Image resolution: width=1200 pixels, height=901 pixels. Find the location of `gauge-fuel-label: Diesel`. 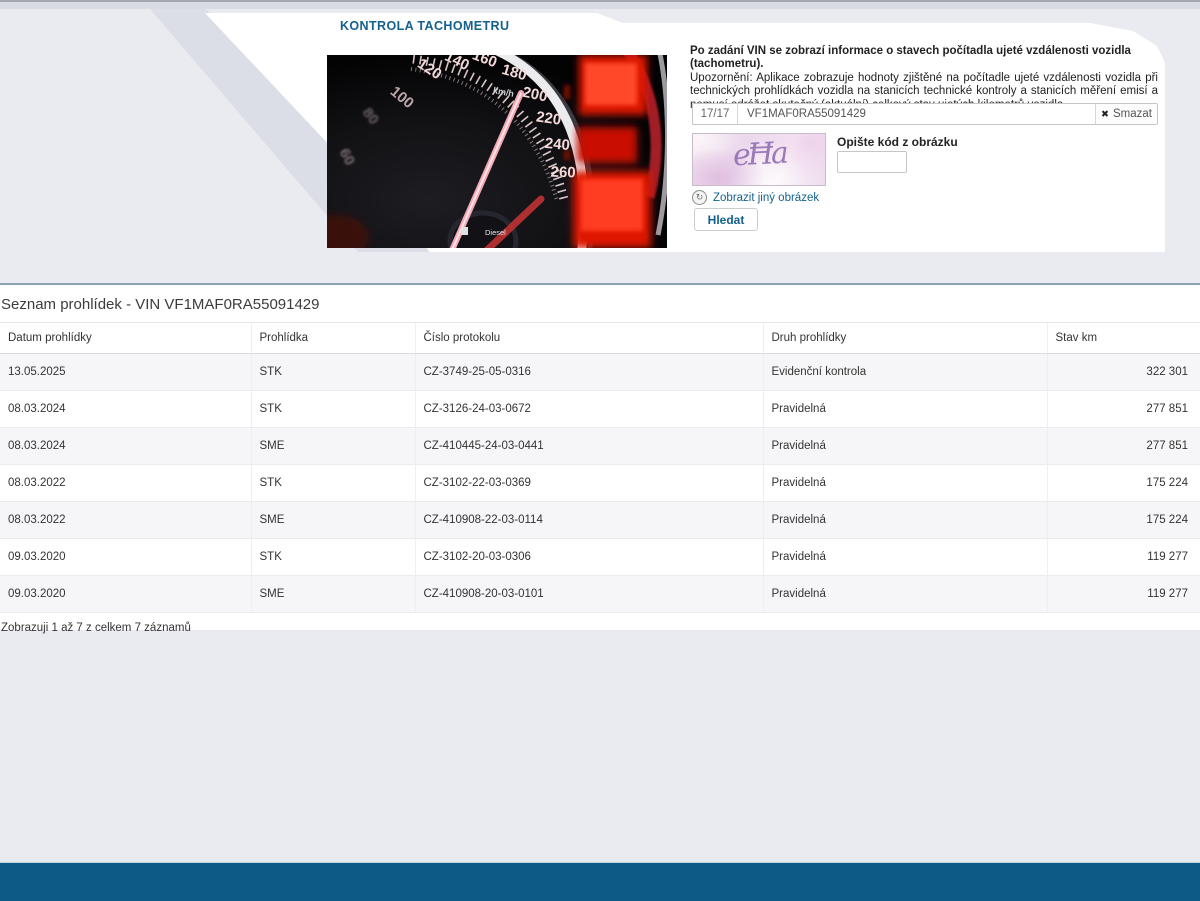

gauge-fuel-label: Diesel is located at coordinates (495, 232).